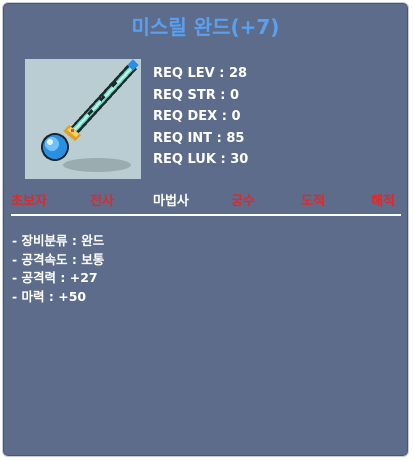 The image size is (414, 461). I want to click on item-name: 미스릴 완드(+7), so click(205, 27).